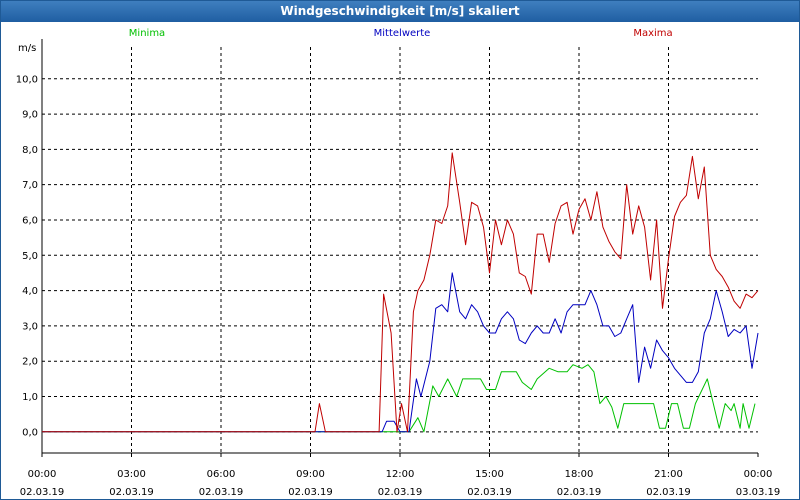  Describe the element at coordinates (27, 48) in the screenshot. I see `y-axis-label: m/s` at that location.